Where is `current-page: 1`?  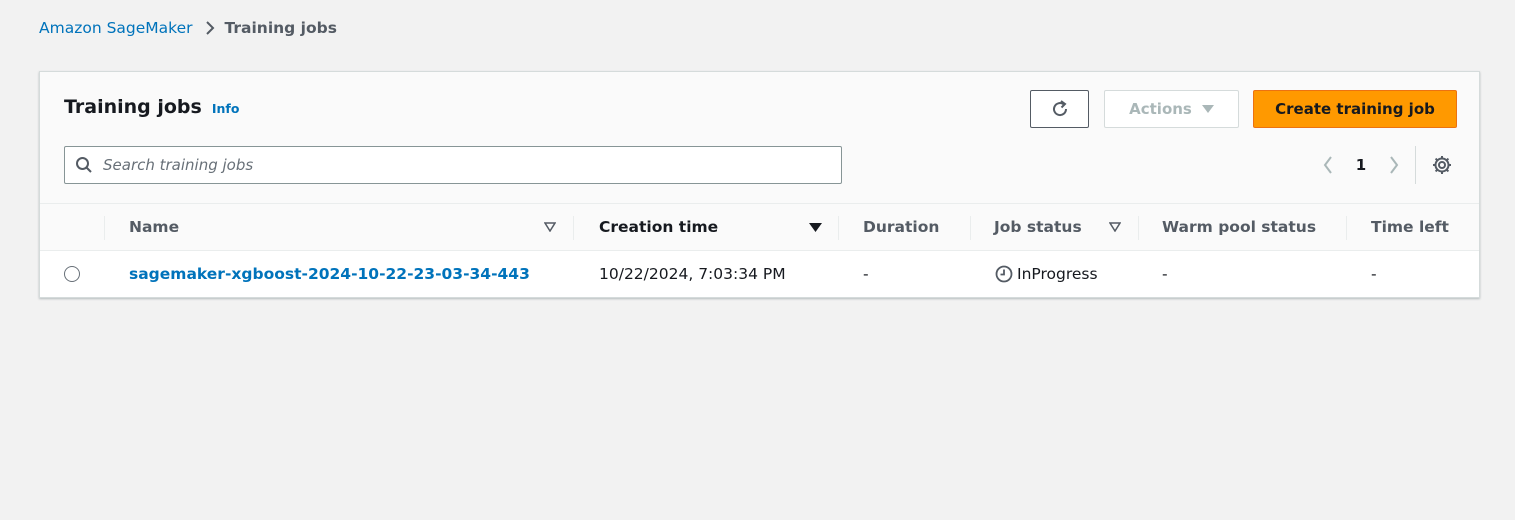 current-page: 1 is located at coordinates (1361, 165).